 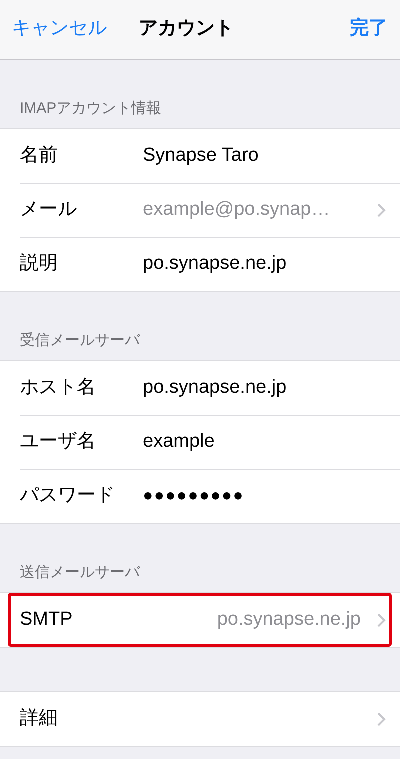 I want to click on row-label: 説明, so click(x=39, y=264).